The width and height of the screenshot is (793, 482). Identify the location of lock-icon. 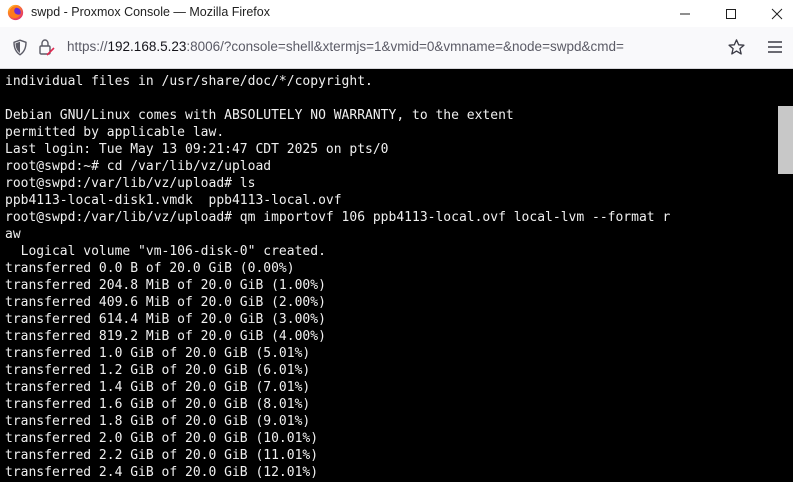
(46, 47).